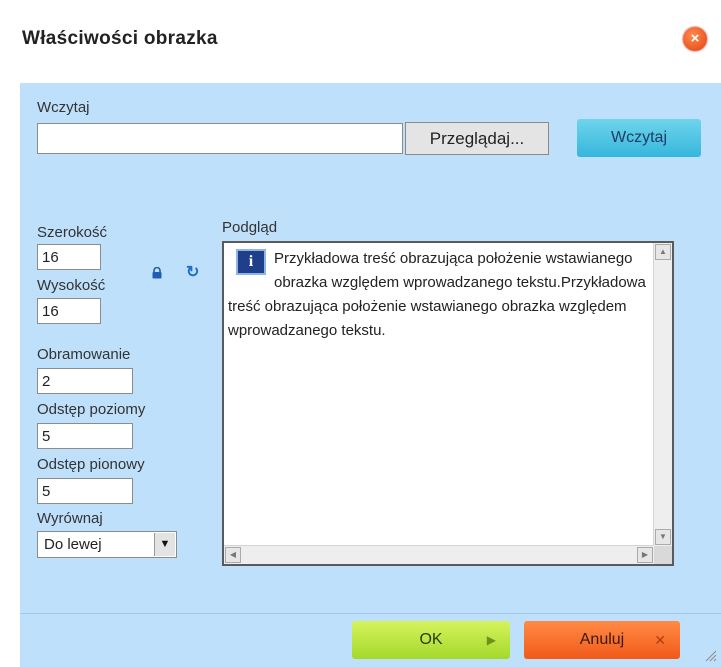  I want to click on close-icon: ×, so click(695, 38).